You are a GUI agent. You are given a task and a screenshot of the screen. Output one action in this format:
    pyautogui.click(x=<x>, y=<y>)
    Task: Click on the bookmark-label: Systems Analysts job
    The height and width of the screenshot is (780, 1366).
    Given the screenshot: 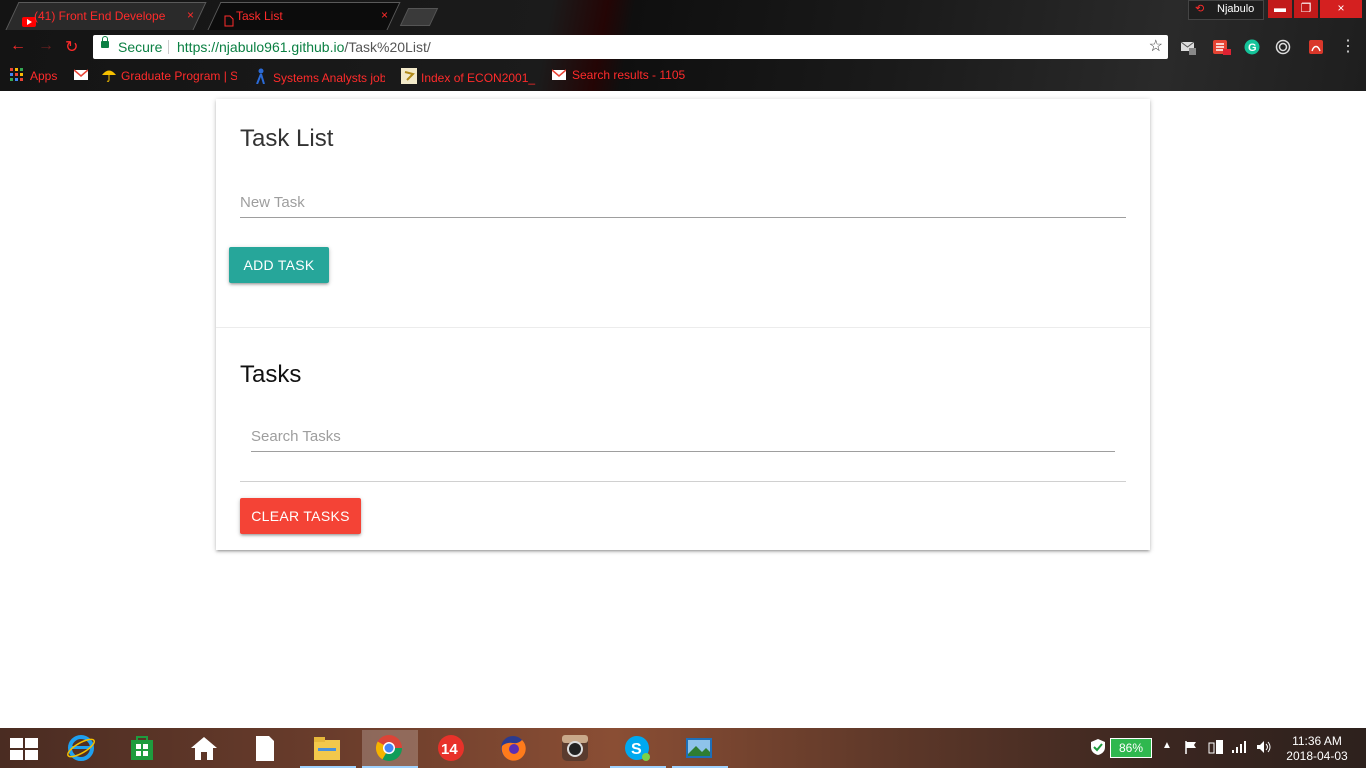 What is the action you would take?
    pyautogui.click(x=329, y=78)
    